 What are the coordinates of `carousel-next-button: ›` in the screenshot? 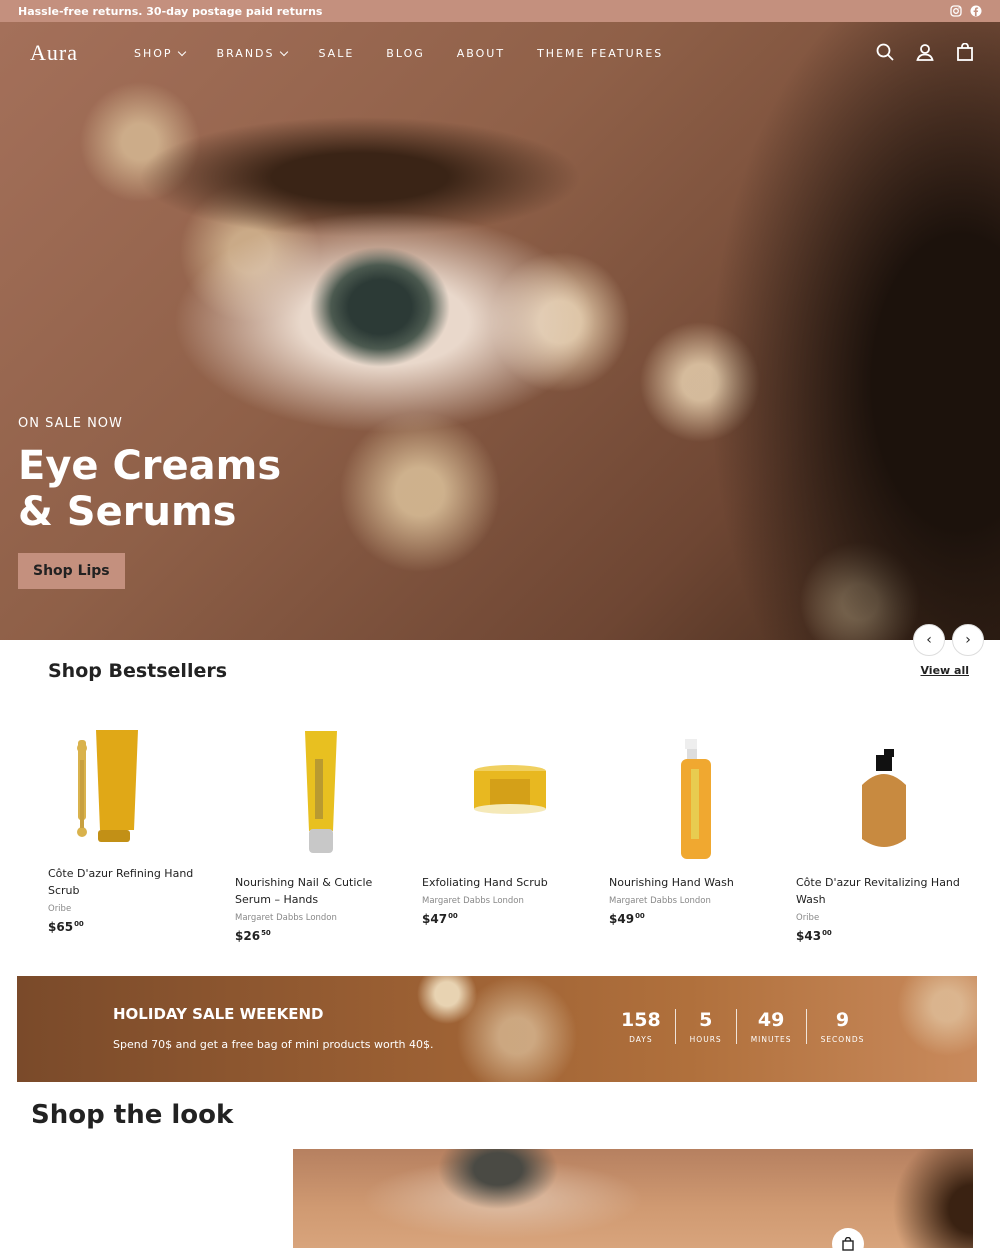 It's located at (968, 640).